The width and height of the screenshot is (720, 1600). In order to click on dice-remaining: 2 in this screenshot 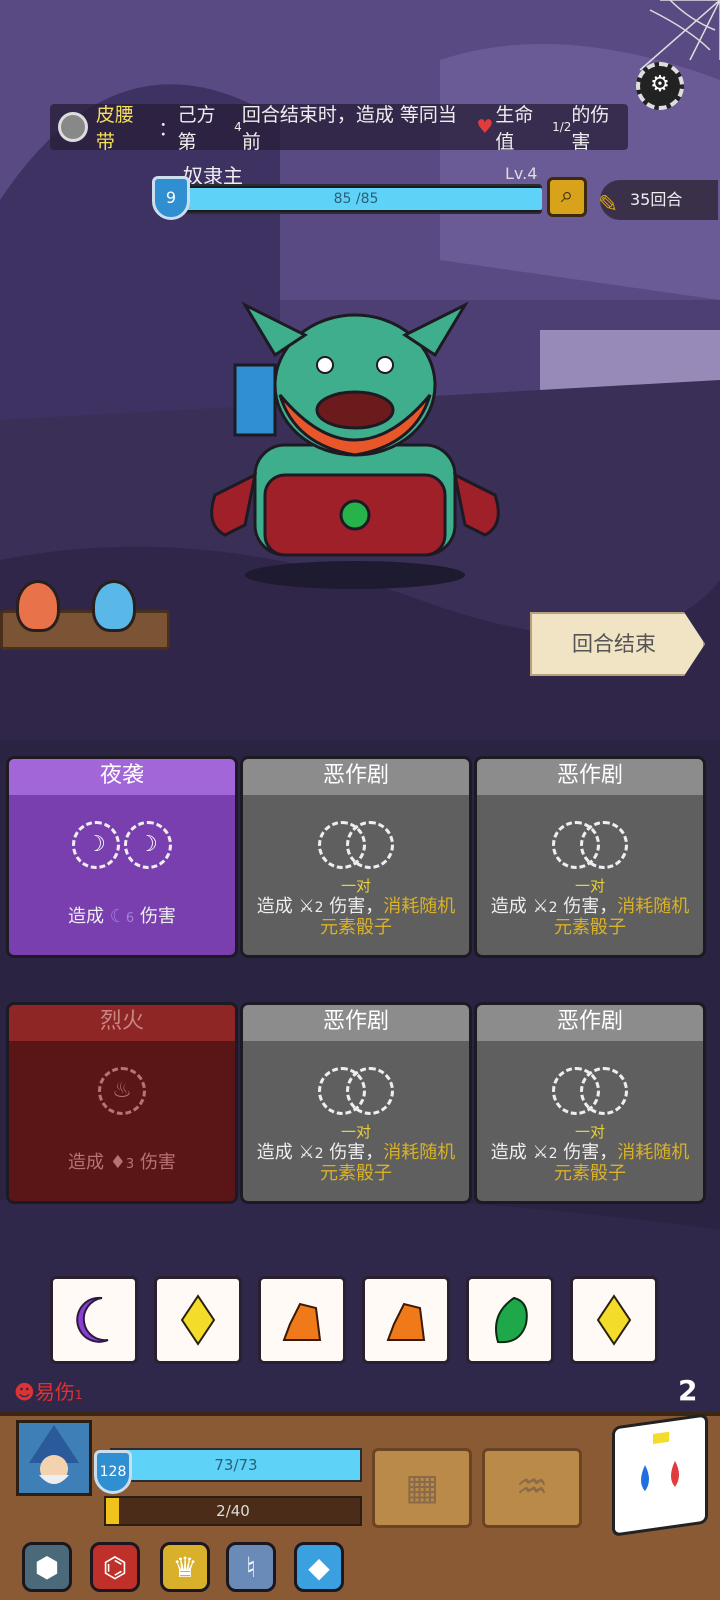, I will do `click(688, 1390)`.